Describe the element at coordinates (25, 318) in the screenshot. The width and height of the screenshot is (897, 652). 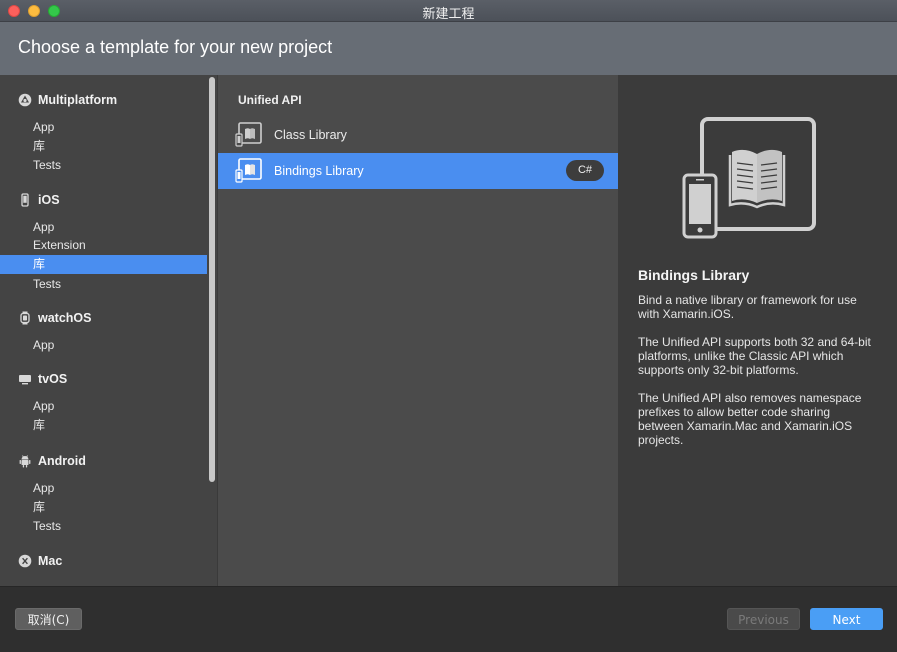
I see `watch-icon` at that location.